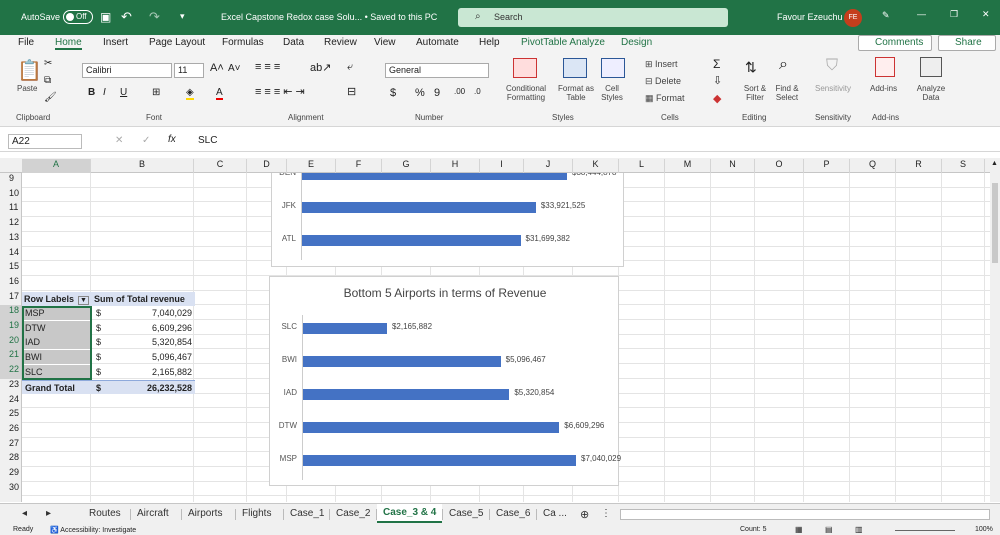  What do you see at coordinates (24, 513) in the screenshot?
I see `tab-scroll-left-icon: ◂` at bounding box center [24, 513].